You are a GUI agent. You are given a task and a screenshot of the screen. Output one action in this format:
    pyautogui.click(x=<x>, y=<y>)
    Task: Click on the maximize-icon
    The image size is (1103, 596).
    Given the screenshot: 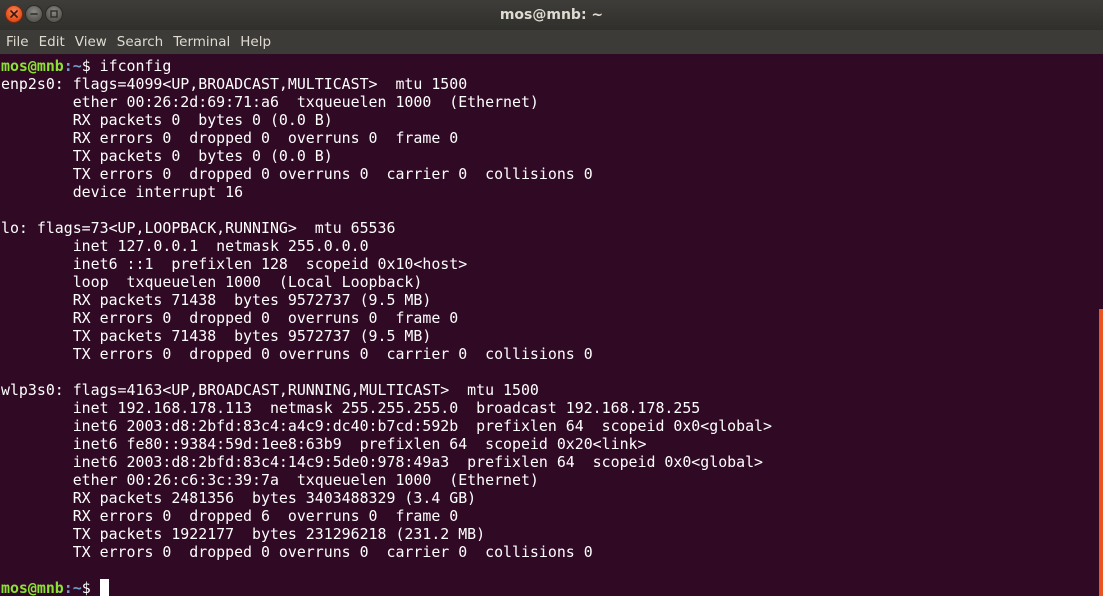 What is the action you would take?
    pyautogui.click(x=54, y=14)
    